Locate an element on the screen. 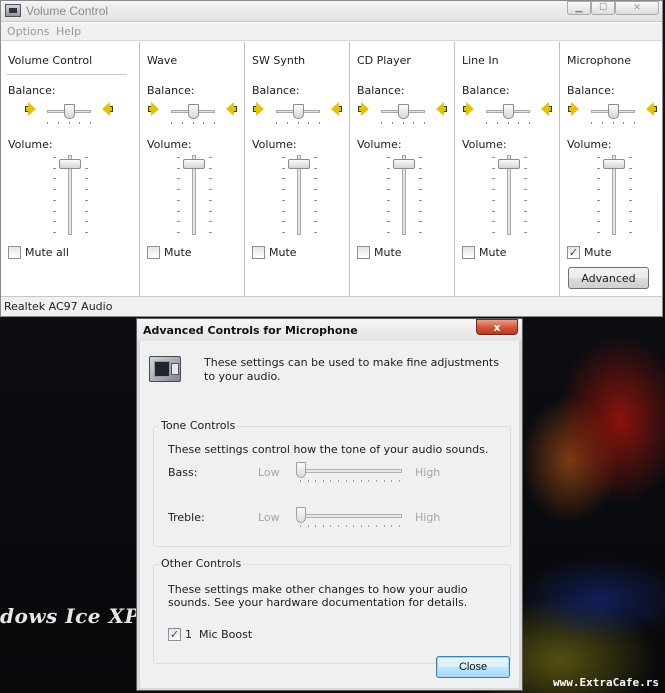 This screenshot has height=693, width=665. menu-options: Options is located at coordinates (28, 31).